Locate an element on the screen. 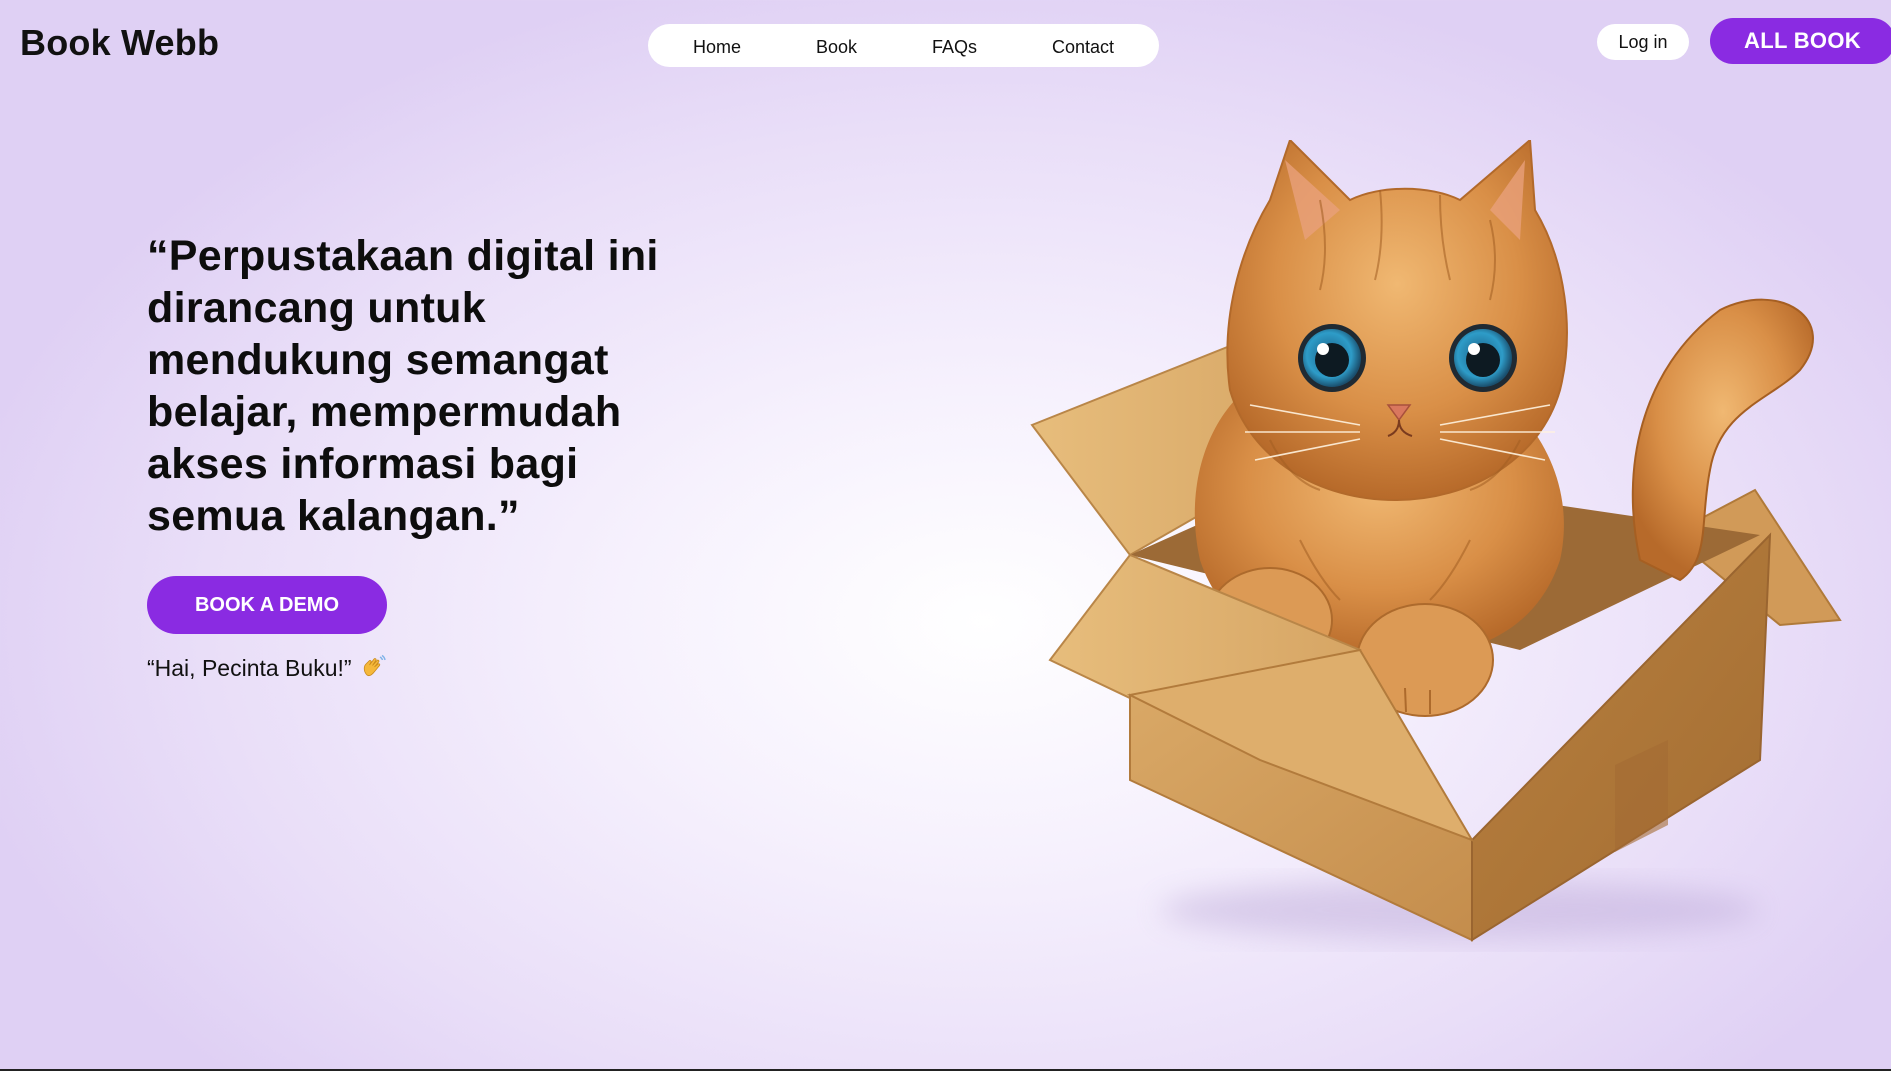 This screenshot has width=1891, height=1071. nav-link-home: Home is located at coordinates (717, 47).